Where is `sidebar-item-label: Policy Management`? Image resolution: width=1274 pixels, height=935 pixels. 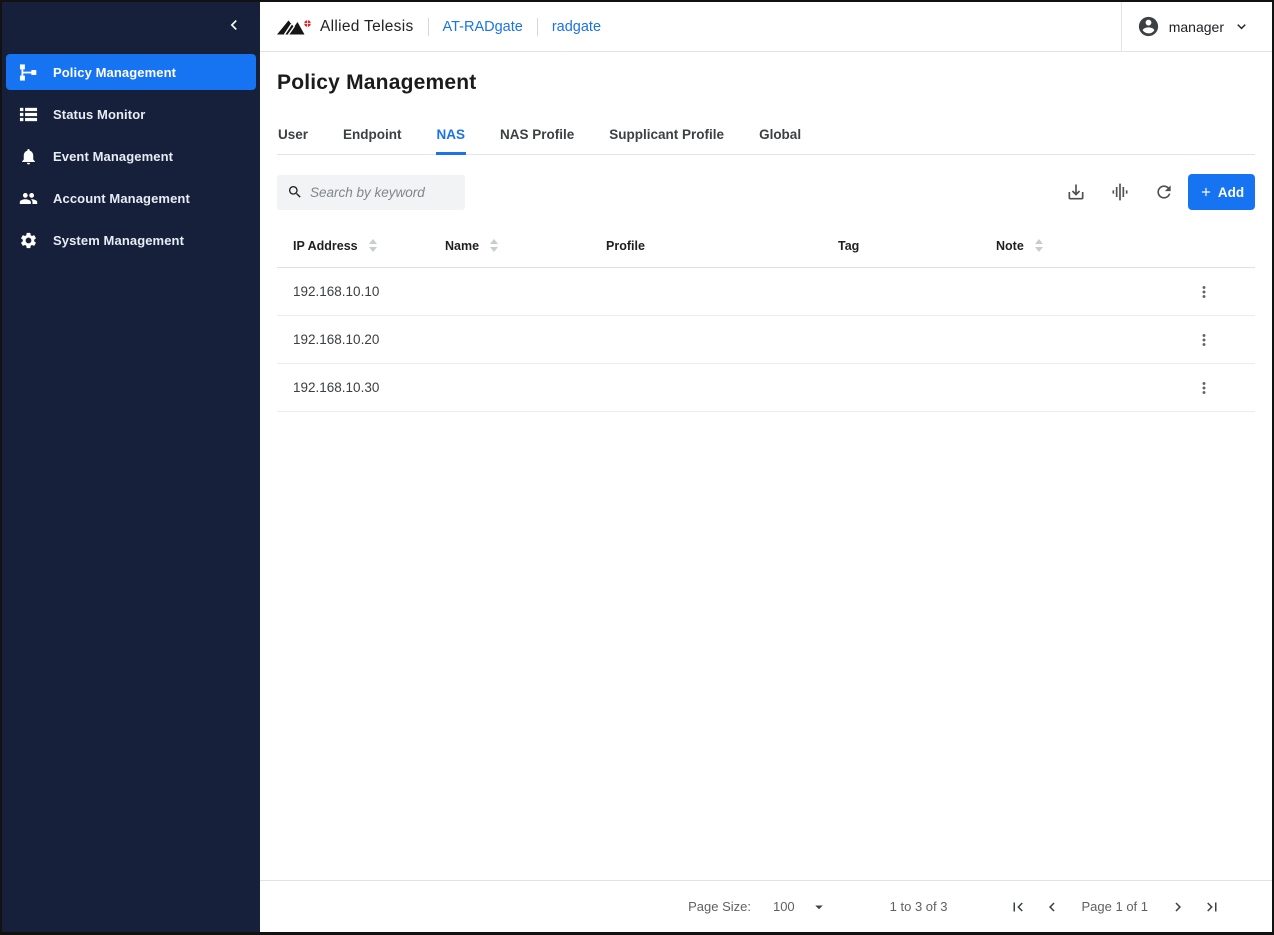
sidebar-item-label: Policy Management is located at coordinates (115, 72).